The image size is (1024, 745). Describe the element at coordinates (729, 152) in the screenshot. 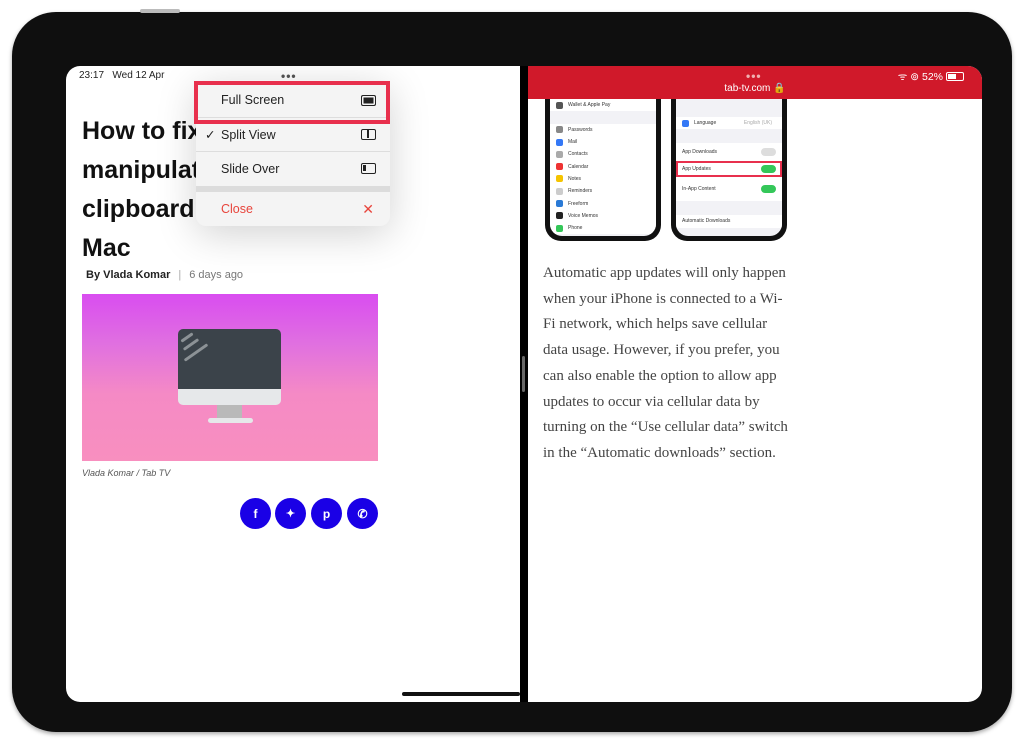

I see `settings-row: App Downloads` at that location.